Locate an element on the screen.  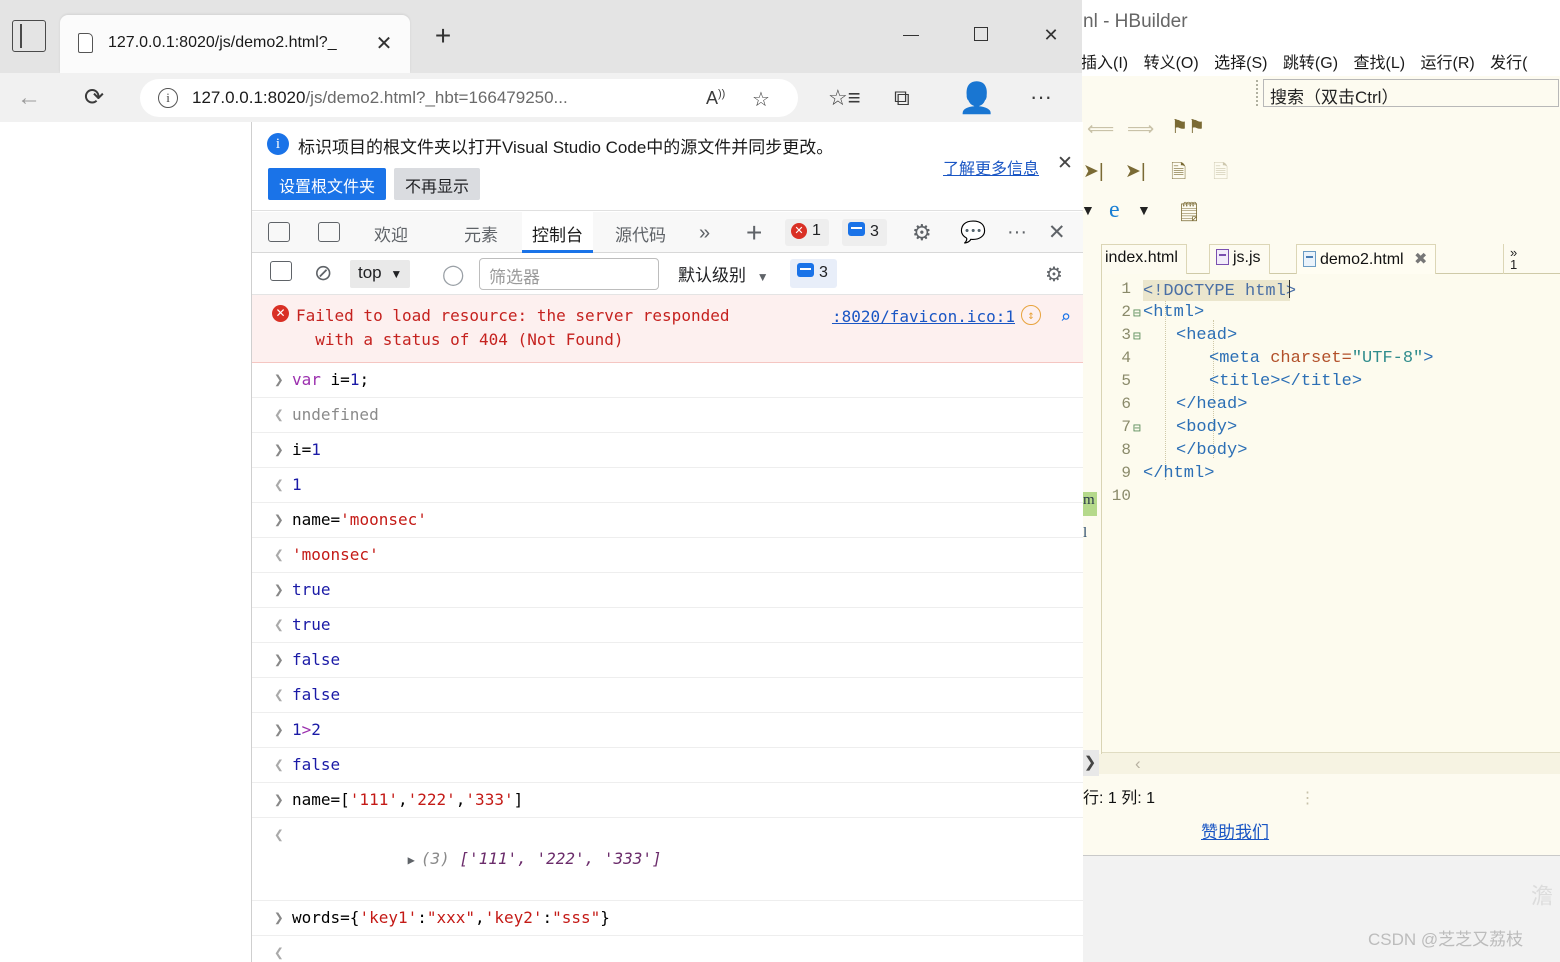
info-panel-icon: 🗒 is located at coordinates (1189, 212).